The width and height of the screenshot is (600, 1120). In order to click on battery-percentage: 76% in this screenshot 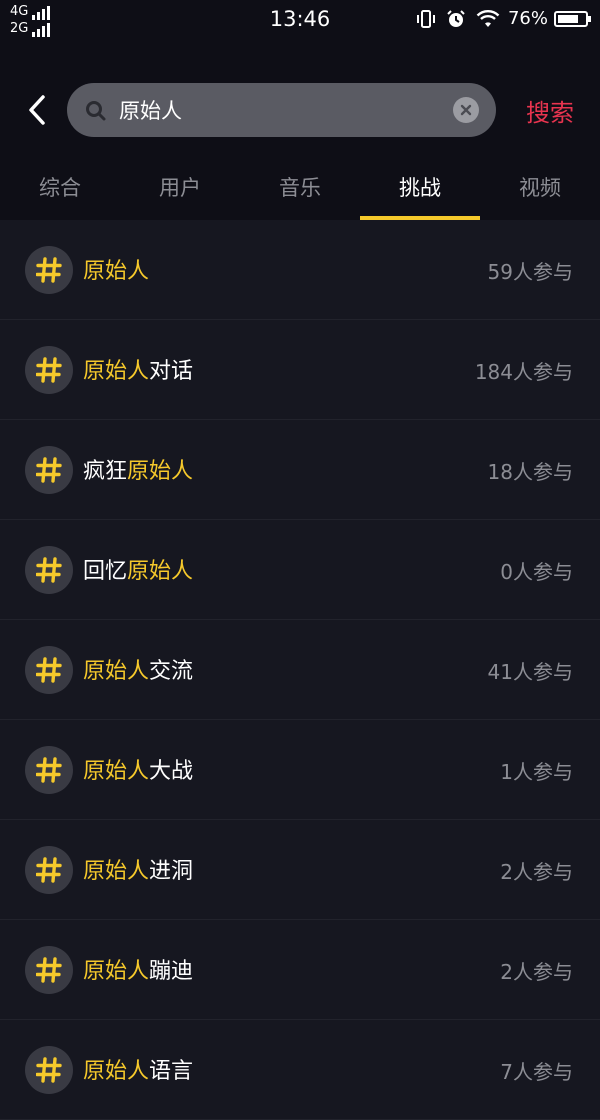, I will do `click(527, 18)`.